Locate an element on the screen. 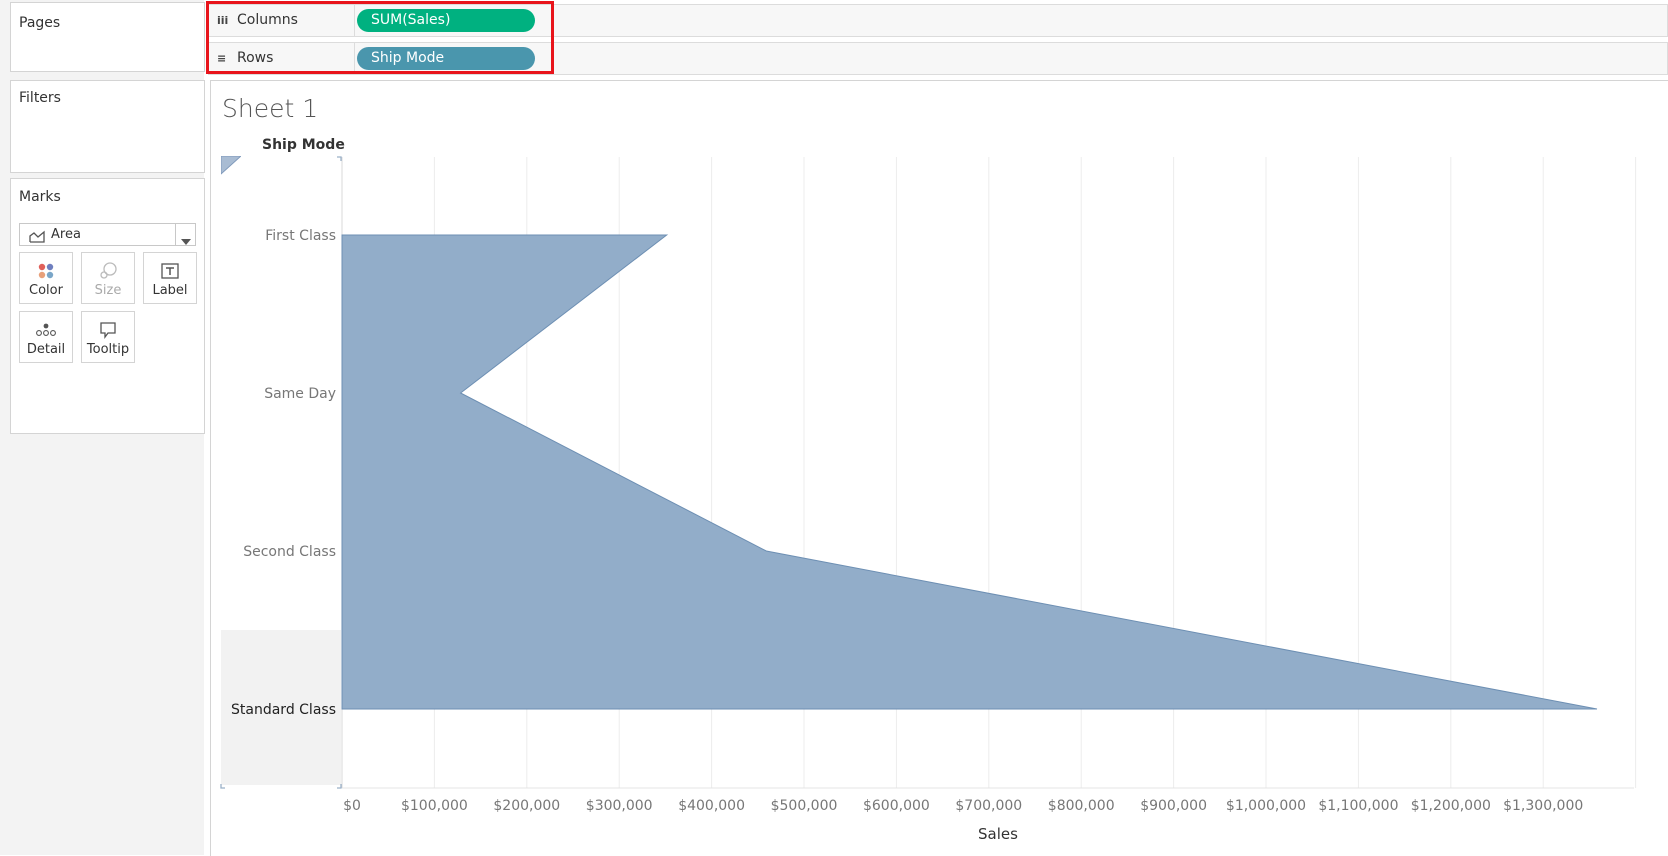  x-tick-label: $1,100,000 is located at coordinates (1358, 806).